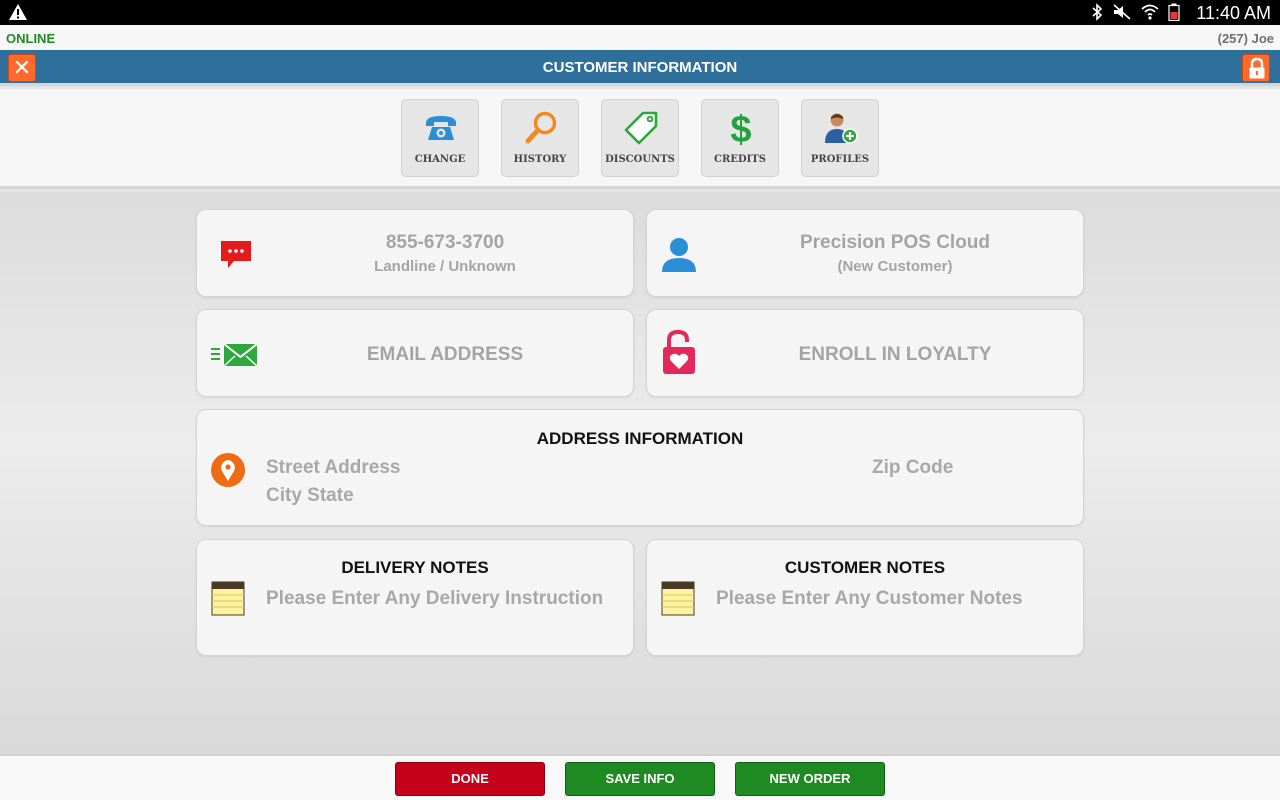  I want to click on phone-card: 855-673-3700 Landline / Unknown, so click(415, 253).